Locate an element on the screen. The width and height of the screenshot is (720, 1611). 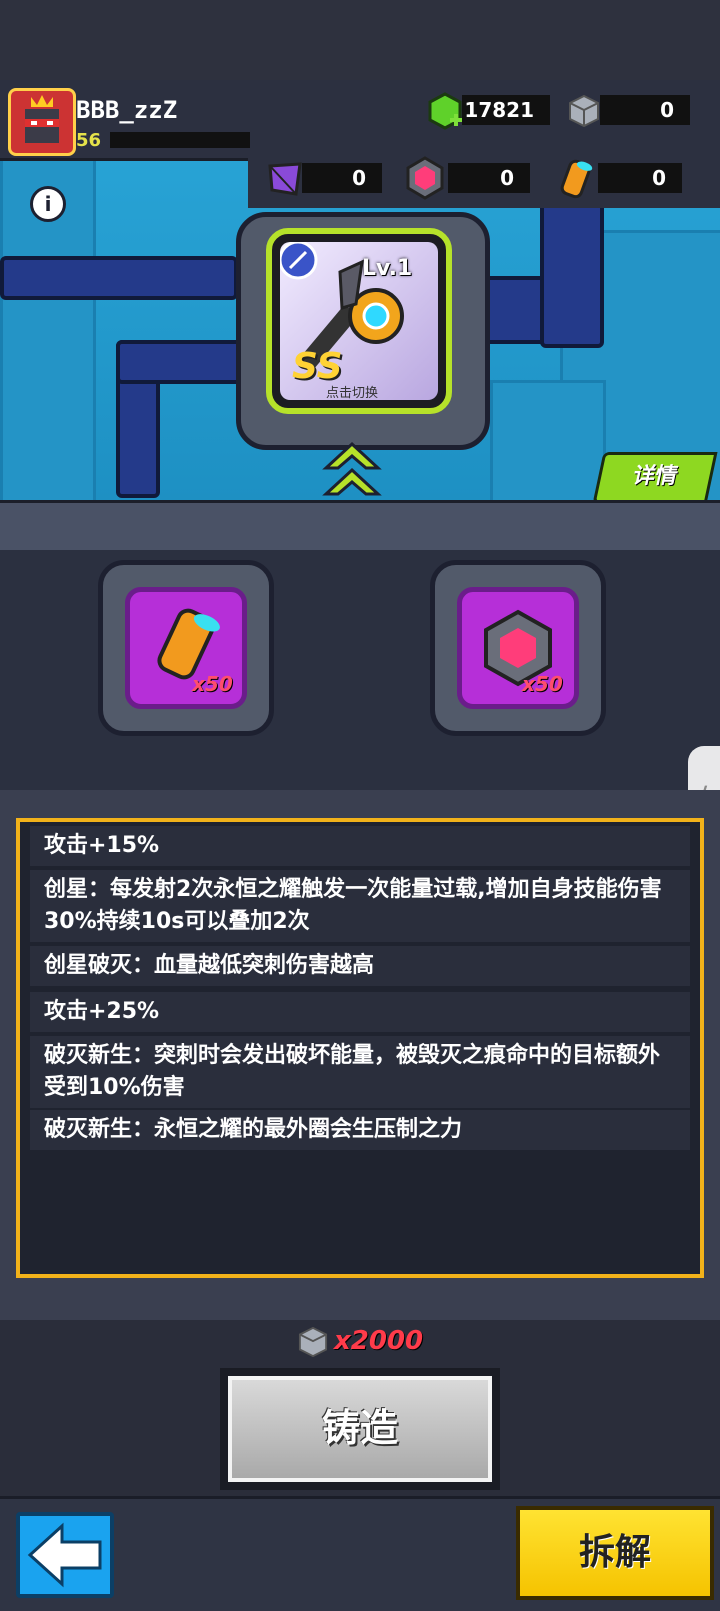
player-name: BBB_zzZ is located at coordinates (127, 110).